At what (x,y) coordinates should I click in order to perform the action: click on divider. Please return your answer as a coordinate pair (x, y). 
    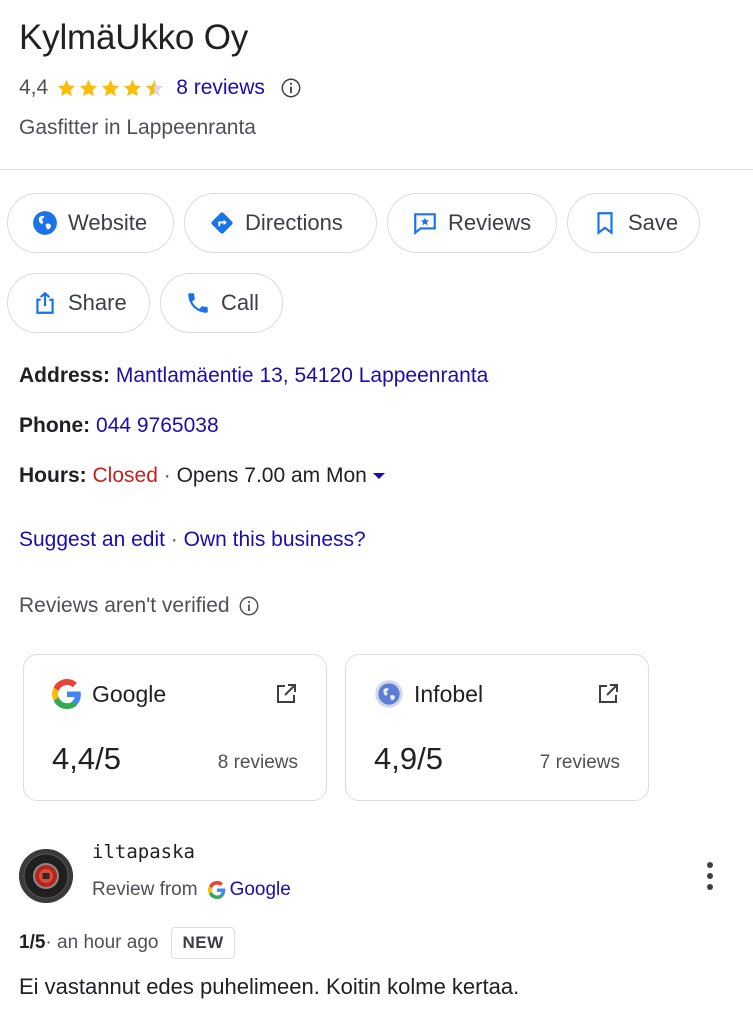
    Looking at the image, I should click on (376, 169).